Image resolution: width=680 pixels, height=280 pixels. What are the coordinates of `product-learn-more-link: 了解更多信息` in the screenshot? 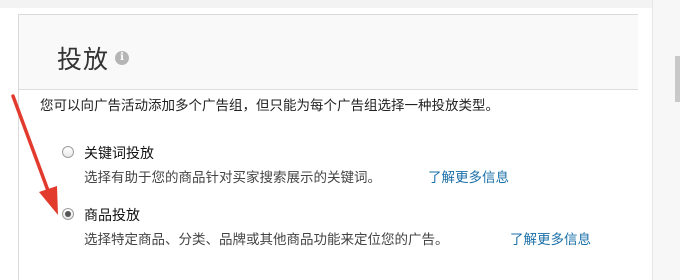 It's located at (550, 238).